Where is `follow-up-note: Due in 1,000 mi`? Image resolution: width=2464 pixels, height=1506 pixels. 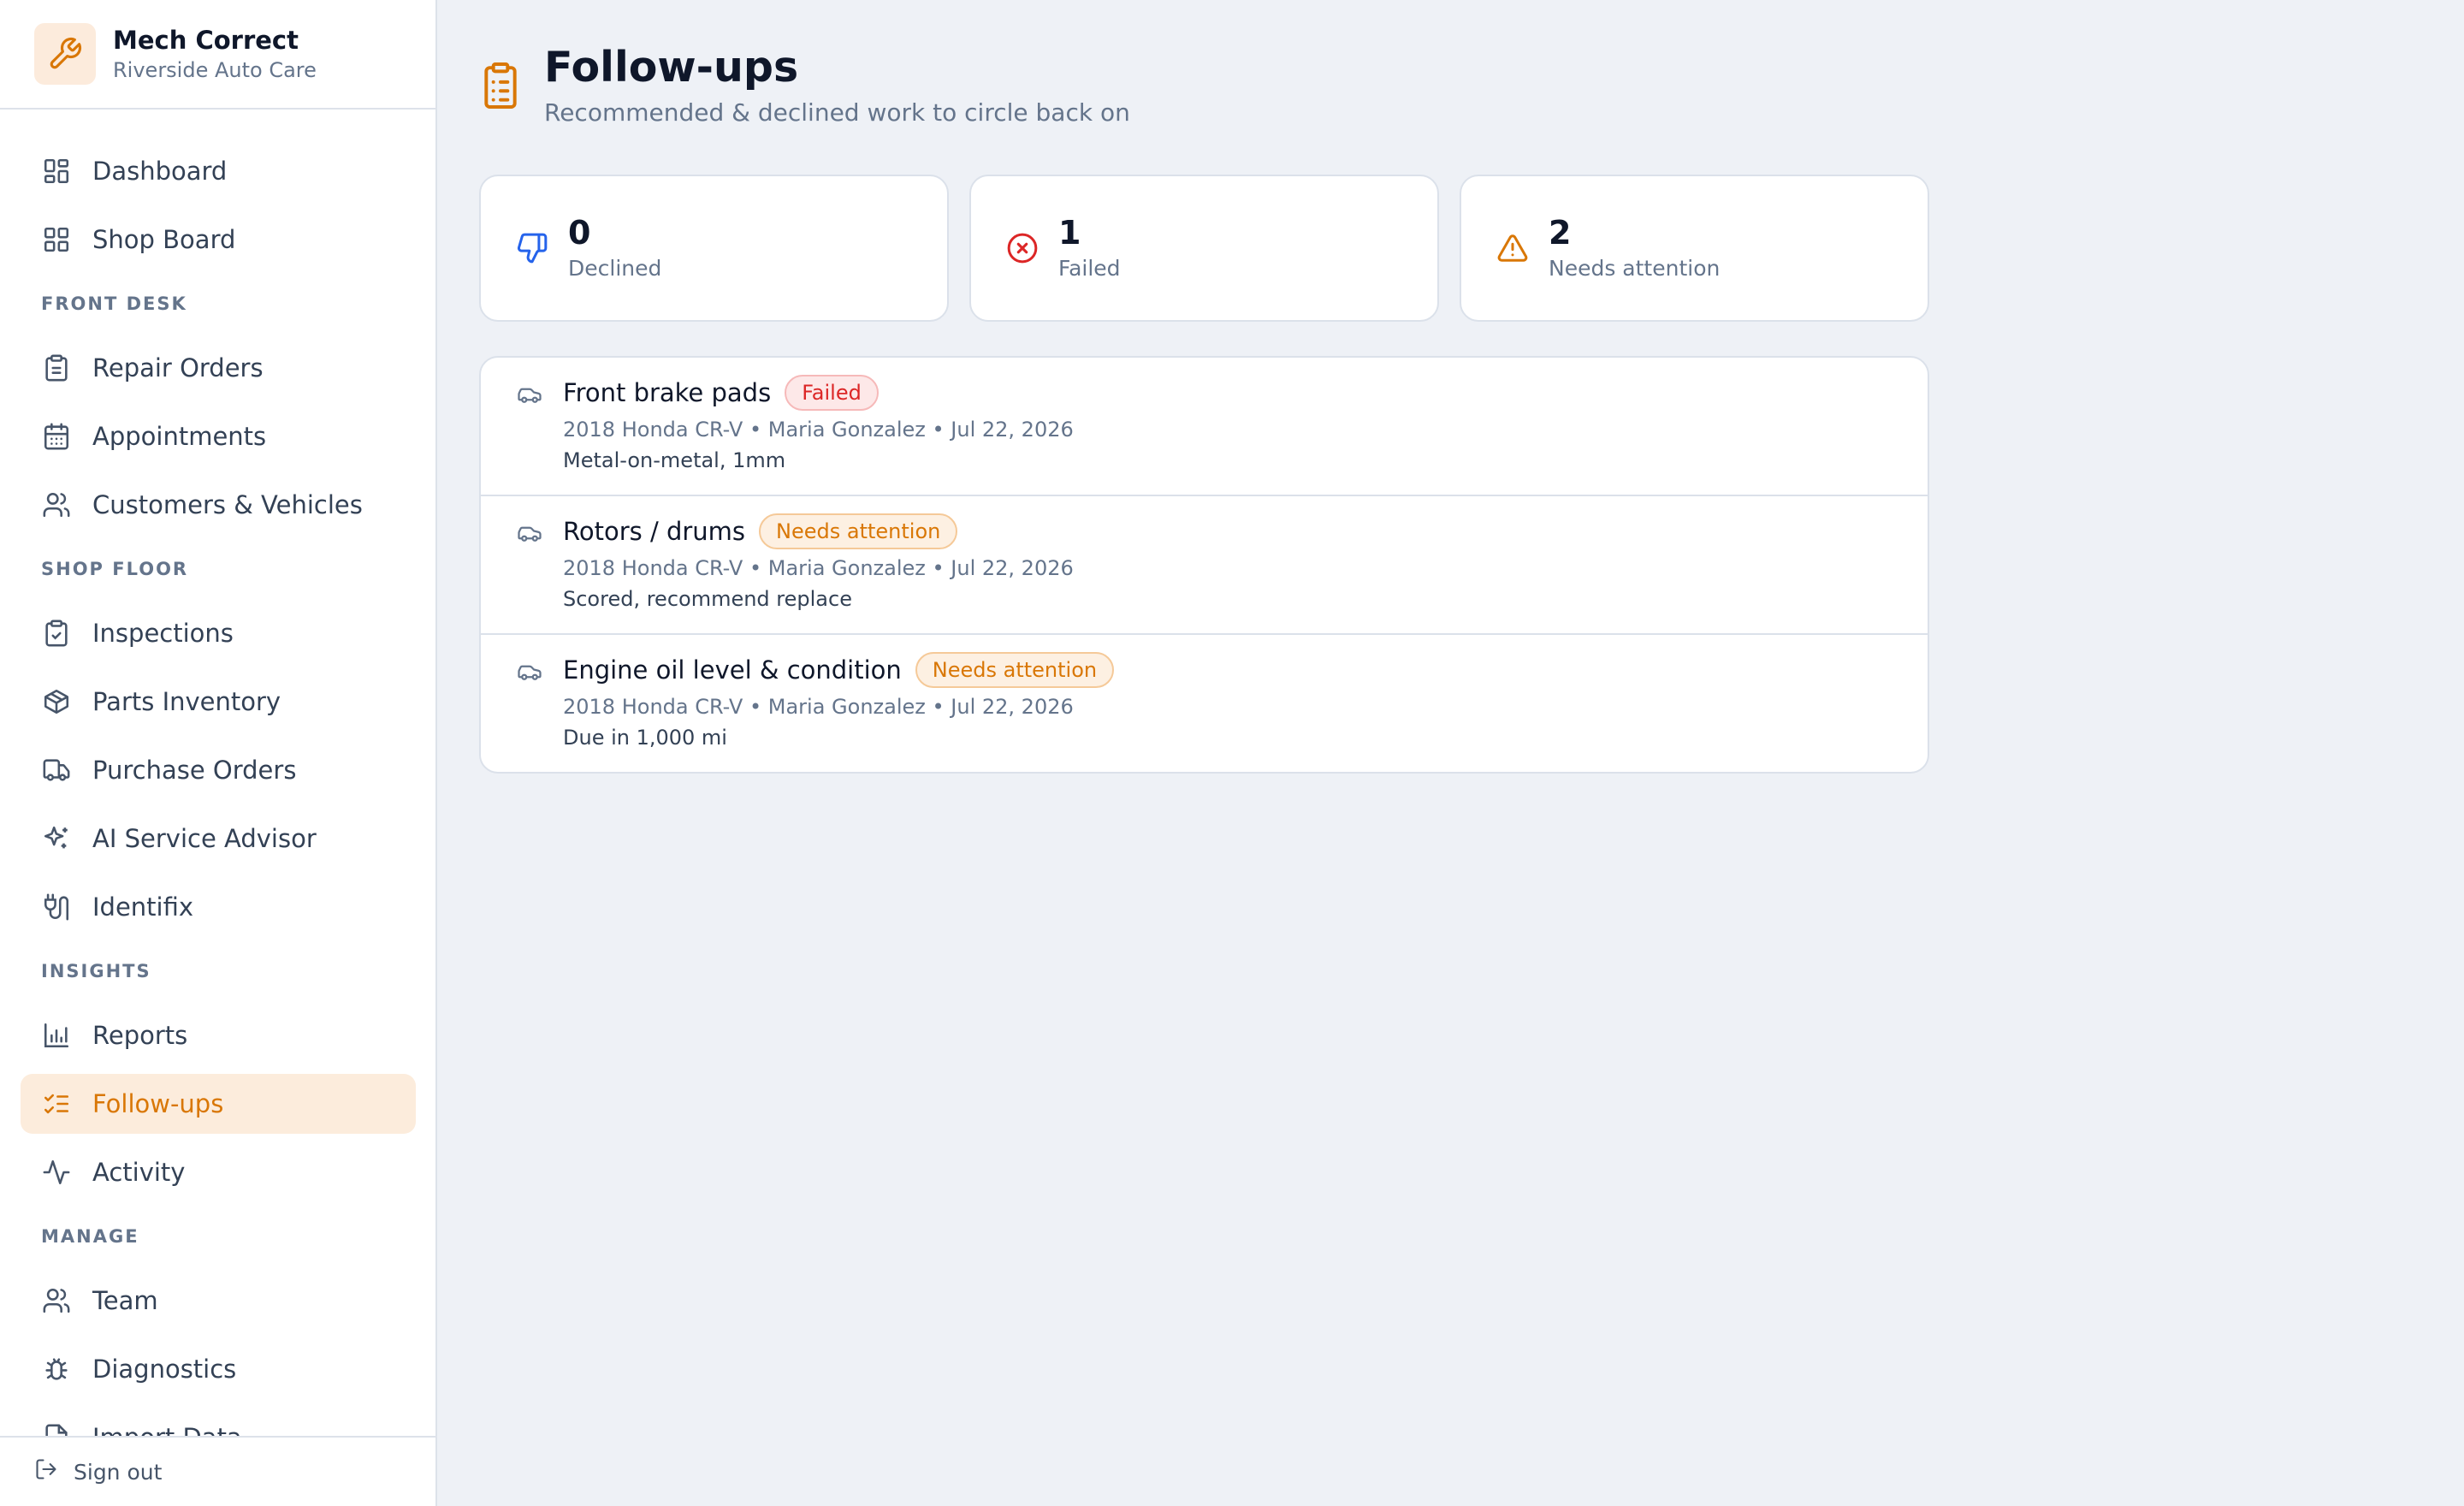
follow-up-note: Due in 1,000 mi is located at coordinates (645, 738).